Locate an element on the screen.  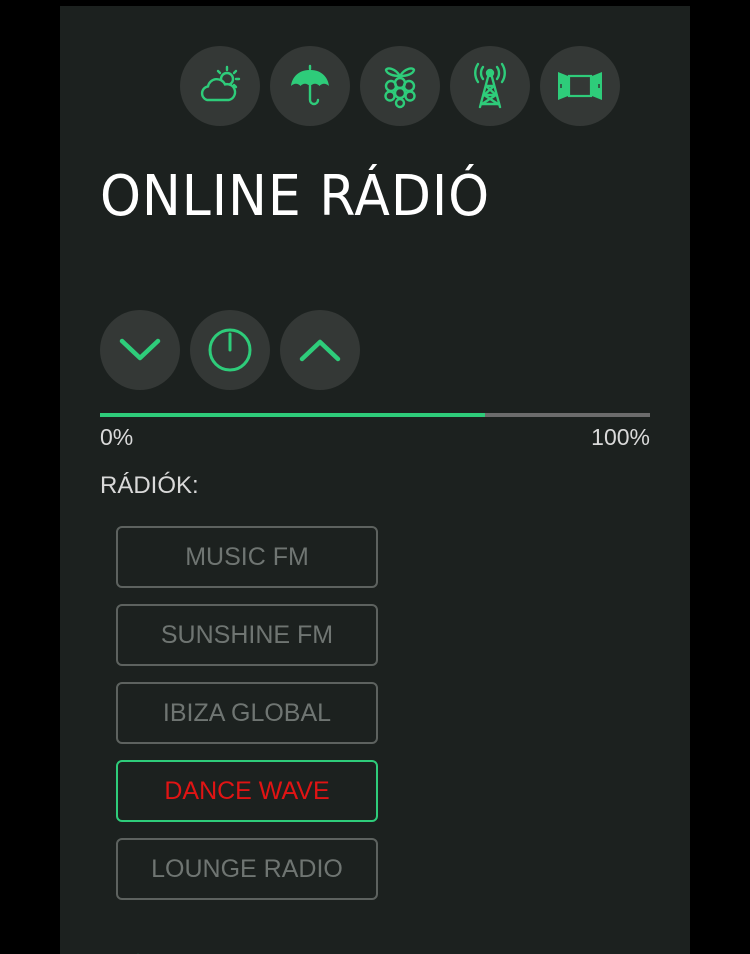
power-button is located at coordinates (230, 350).